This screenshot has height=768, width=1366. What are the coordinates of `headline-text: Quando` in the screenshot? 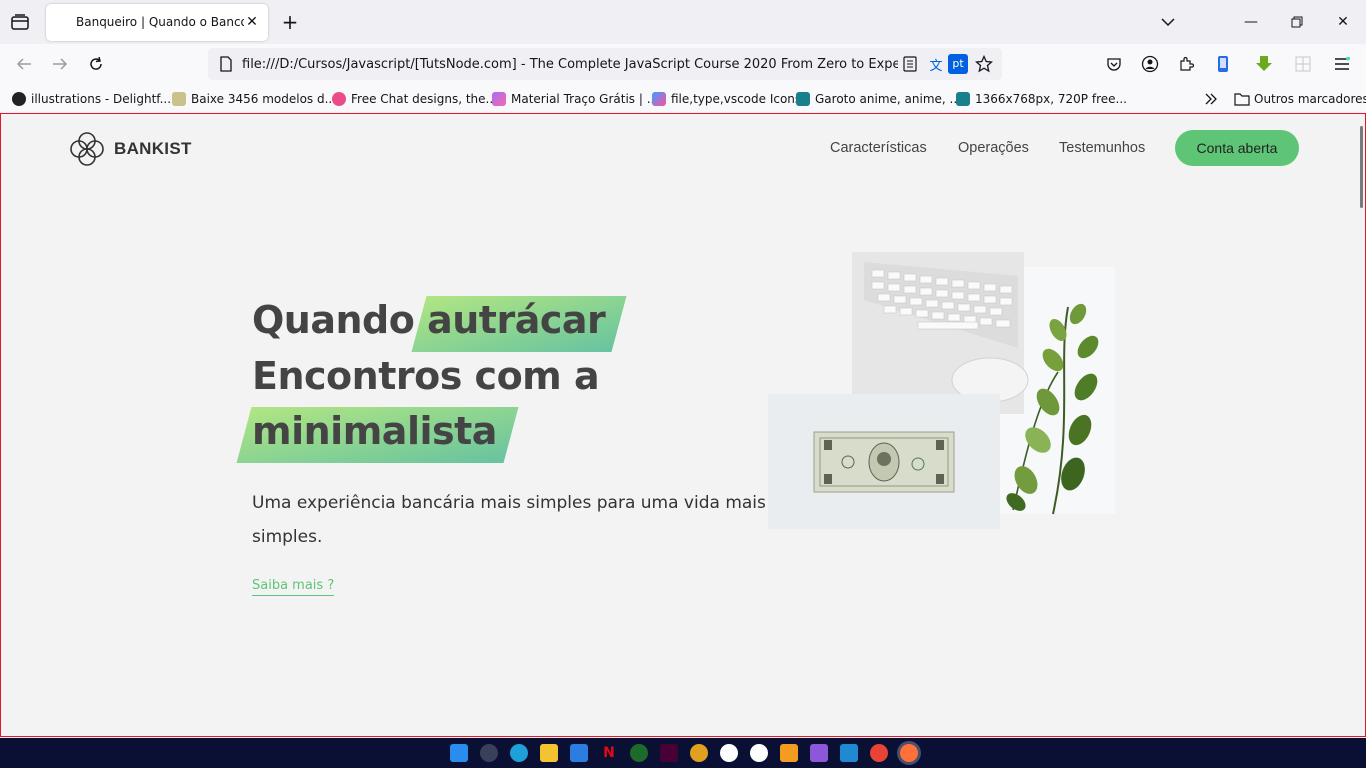 It's located at (340, 320).